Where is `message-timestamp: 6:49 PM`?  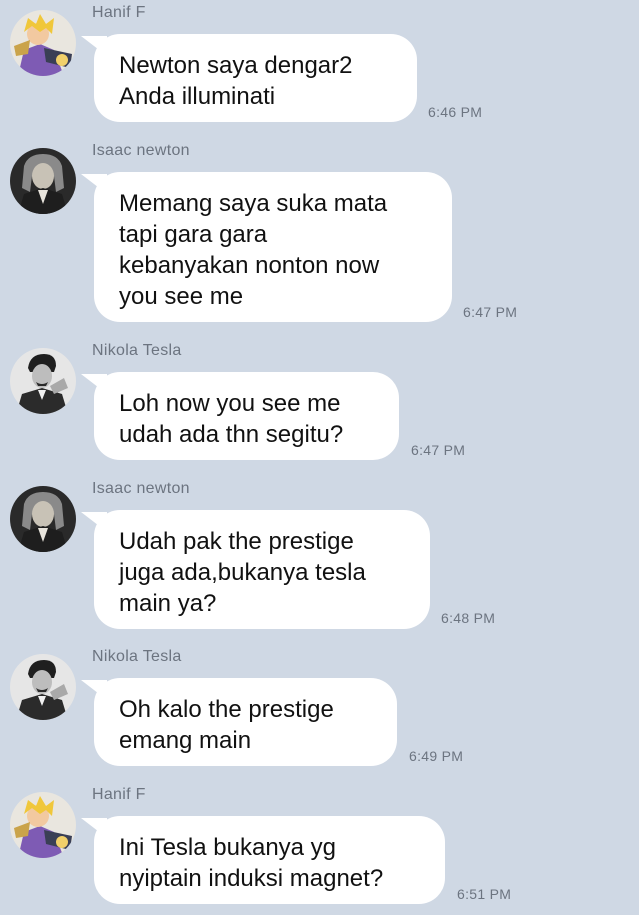
message-timestamp: 6:49 PM is located at coordinates (436, 756).